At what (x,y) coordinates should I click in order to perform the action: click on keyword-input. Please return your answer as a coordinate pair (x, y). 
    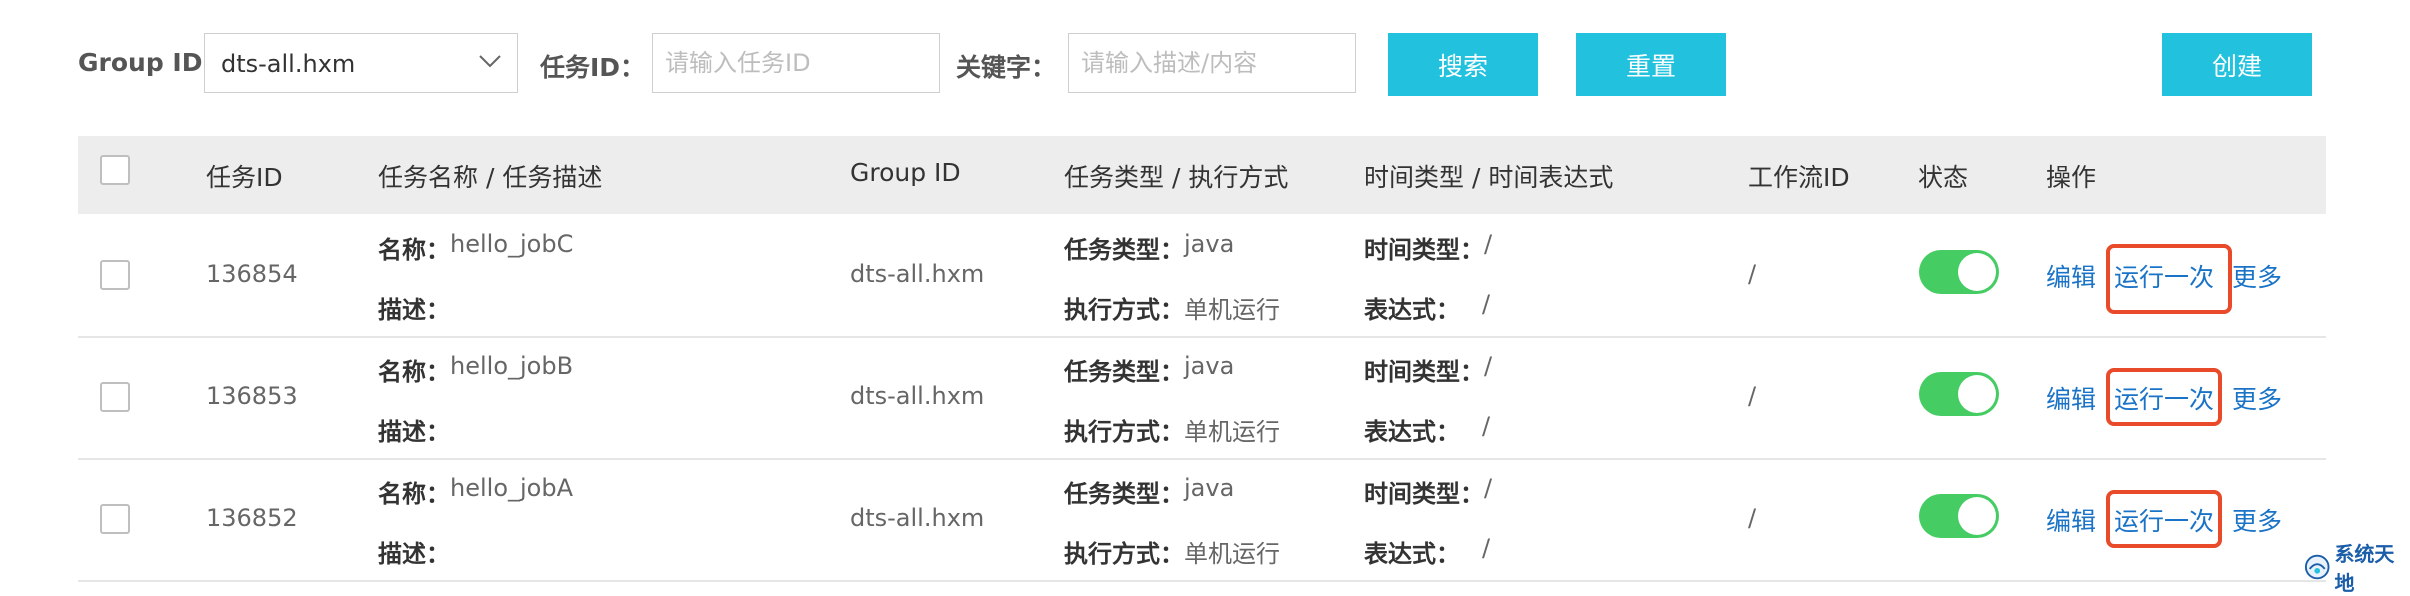
    Looking at the image, I should click on (1212, 63).